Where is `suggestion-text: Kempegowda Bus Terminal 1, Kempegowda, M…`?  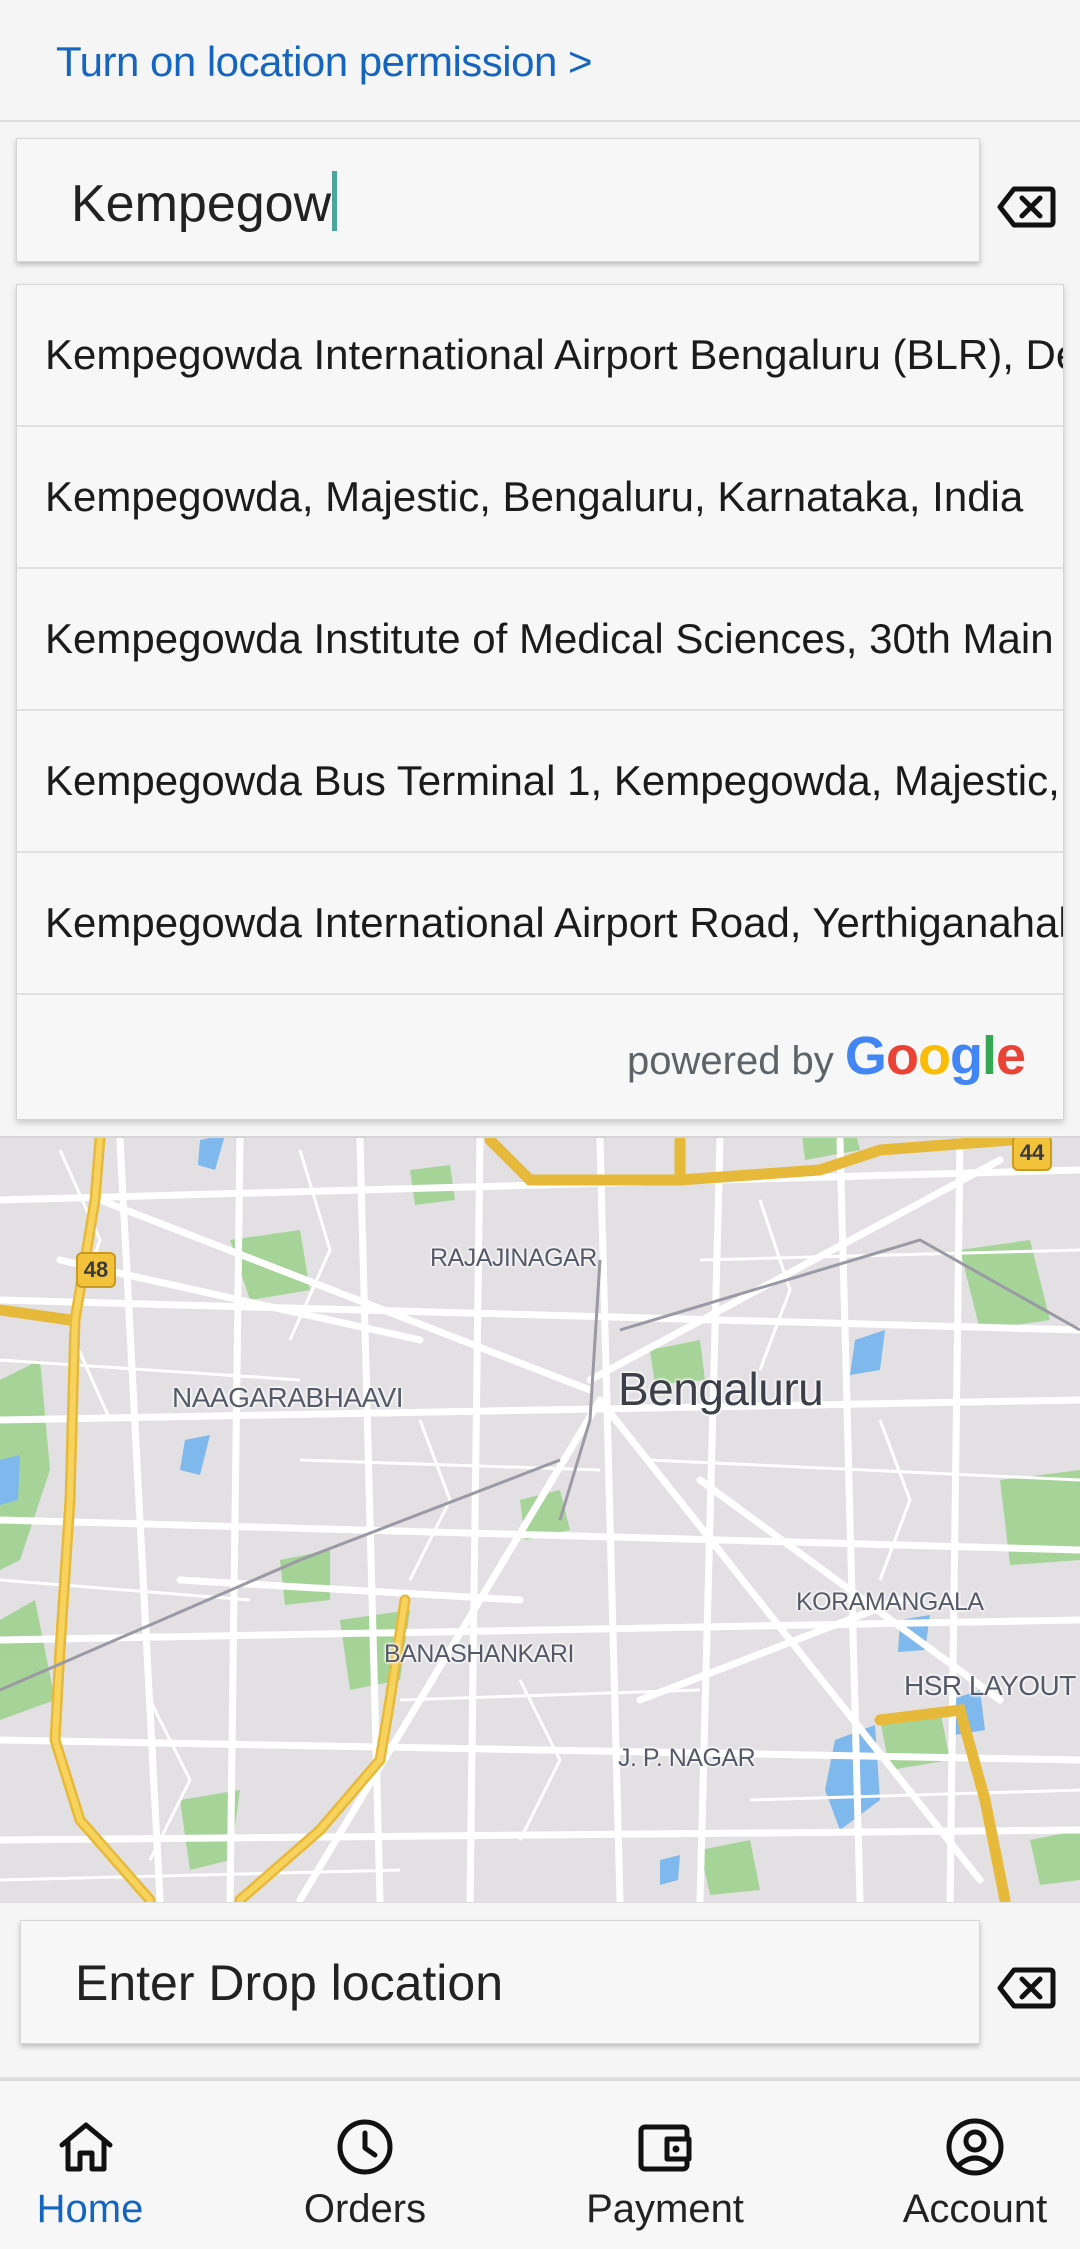 suggestion-text: Kempegowda Bus Terminal 1, Kempegowda, M… is located at coordinates (554, 780).